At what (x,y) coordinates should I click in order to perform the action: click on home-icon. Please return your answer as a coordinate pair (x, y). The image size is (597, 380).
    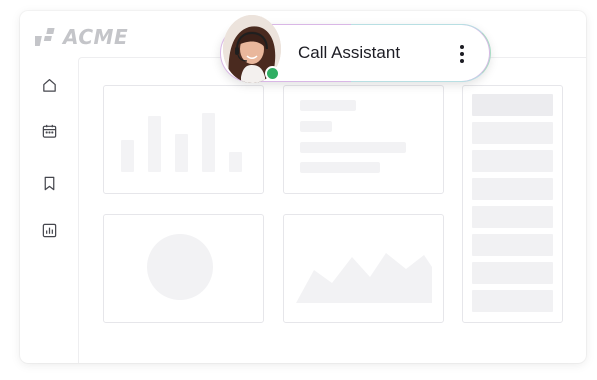
    Looking at the image, I should click on (49, 85).